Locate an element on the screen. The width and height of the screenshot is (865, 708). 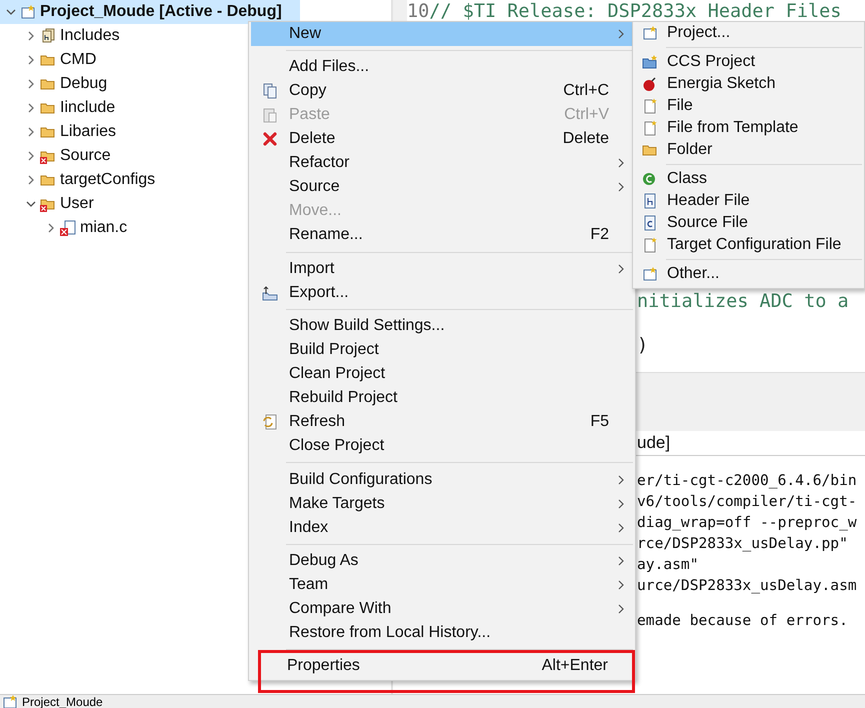
menu-item: Copy Ctrl+C is located at coordinates (442, 91).